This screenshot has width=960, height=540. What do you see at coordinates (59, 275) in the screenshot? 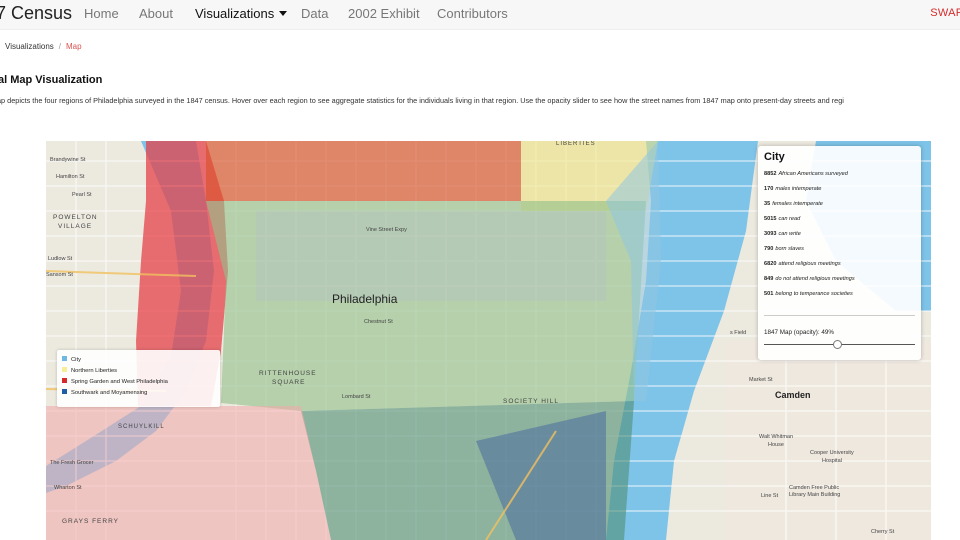
I see `label-sansom: Sansom St` at bounding box center [59, 275].